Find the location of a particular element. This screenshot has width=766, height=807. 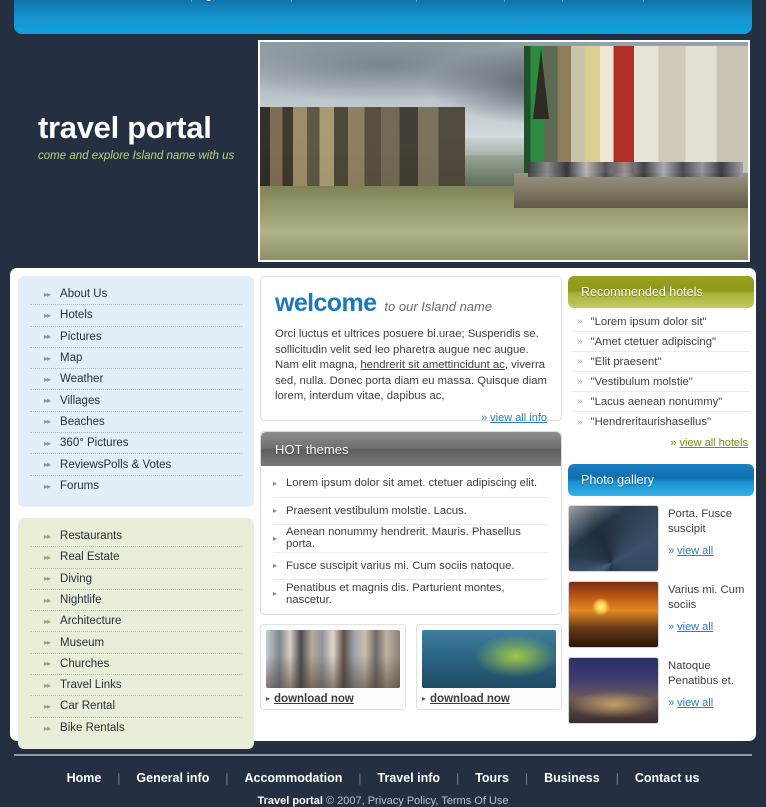

list-item: » "Amet ctetuer adipiscing" is located at coordinates (661, 342).